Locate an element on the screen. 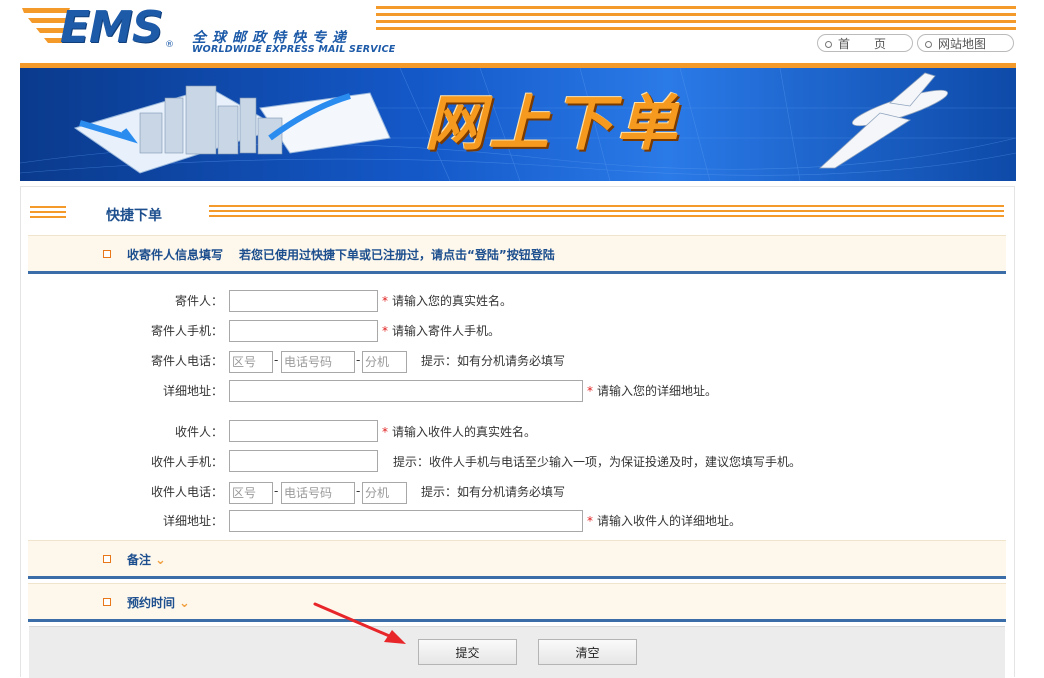  header-stripes is located at coordinates (696, 21).